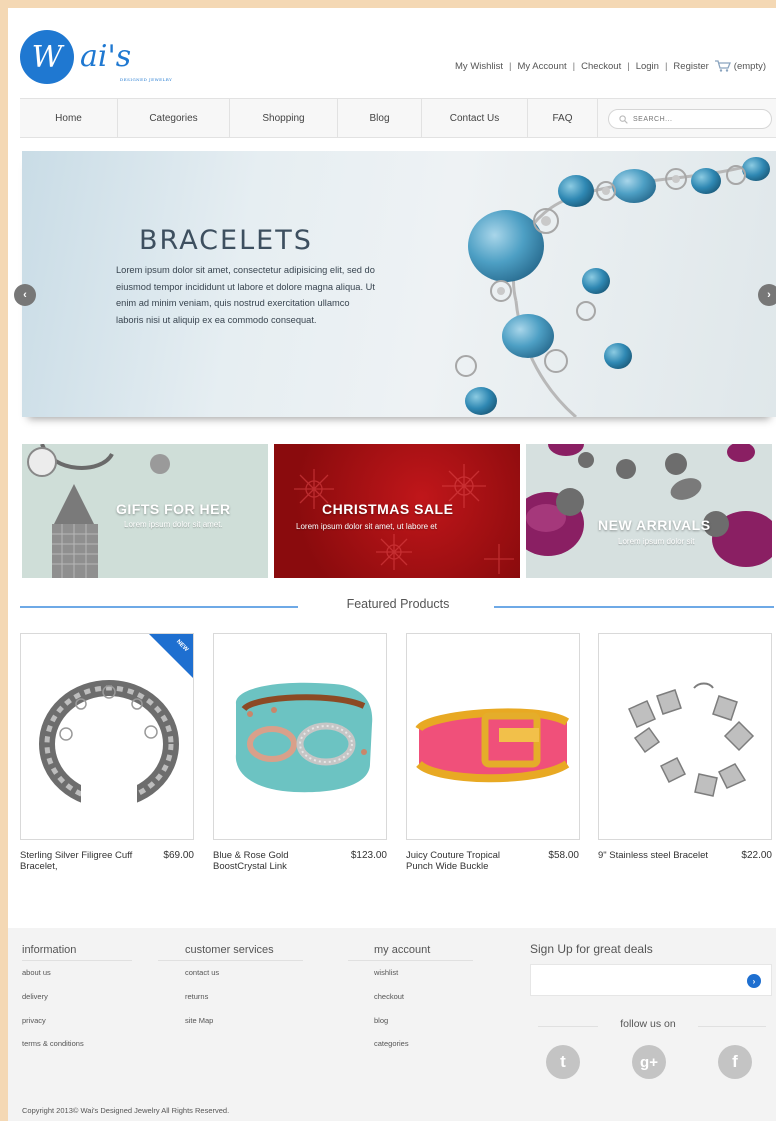 Image resolution: width=776 pixels, height=1121 pixels. I want to click on promo-new-arrivals: NEW ARRIVALS Lorem ipsum dolor sit, so click(649, 511).